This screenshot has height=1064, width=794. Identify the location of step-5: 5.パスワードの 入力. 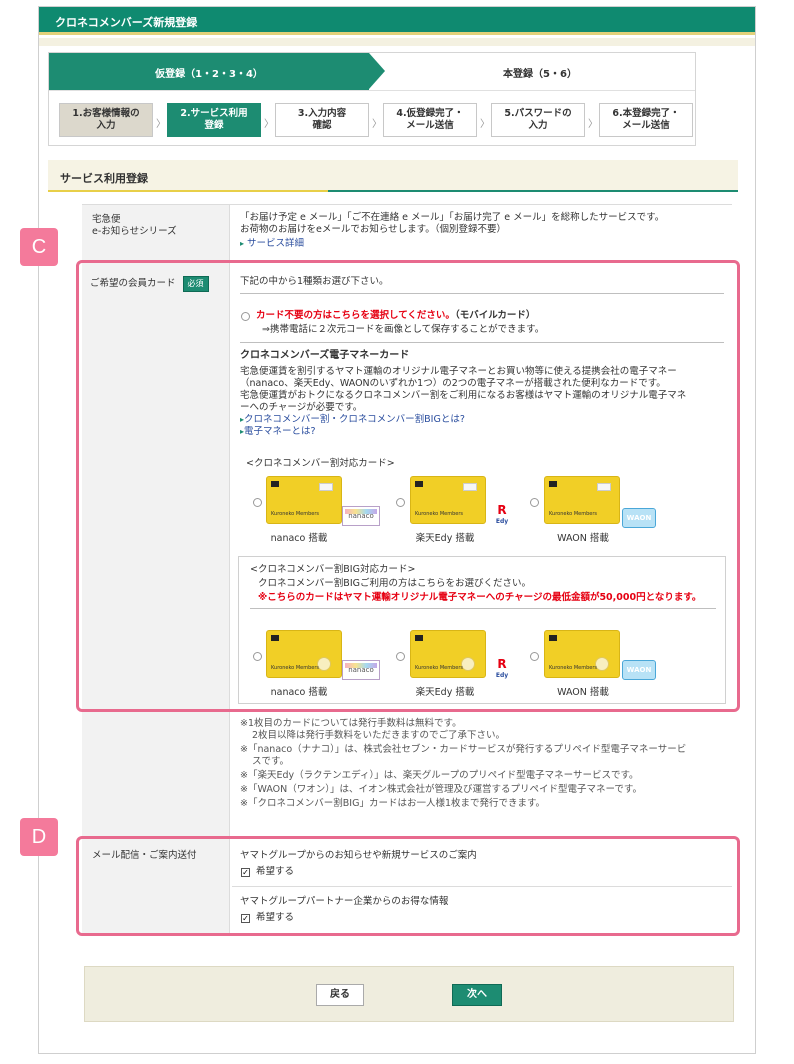
(538, 120).